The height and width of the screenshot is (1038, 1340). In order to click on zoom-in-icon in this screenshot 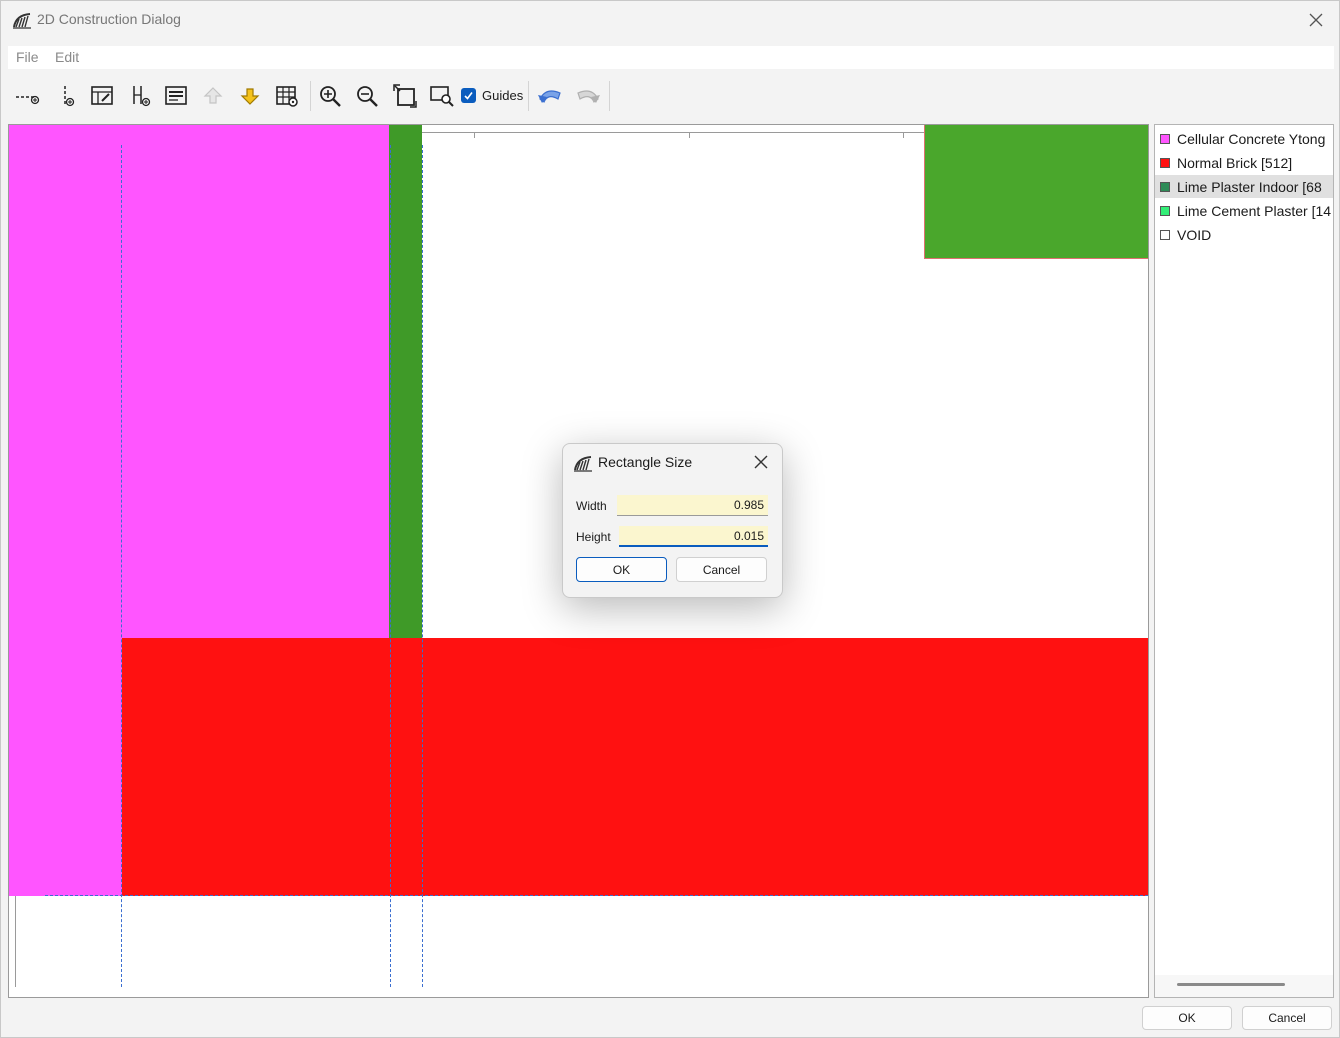, I will do `click(330, 96)`.